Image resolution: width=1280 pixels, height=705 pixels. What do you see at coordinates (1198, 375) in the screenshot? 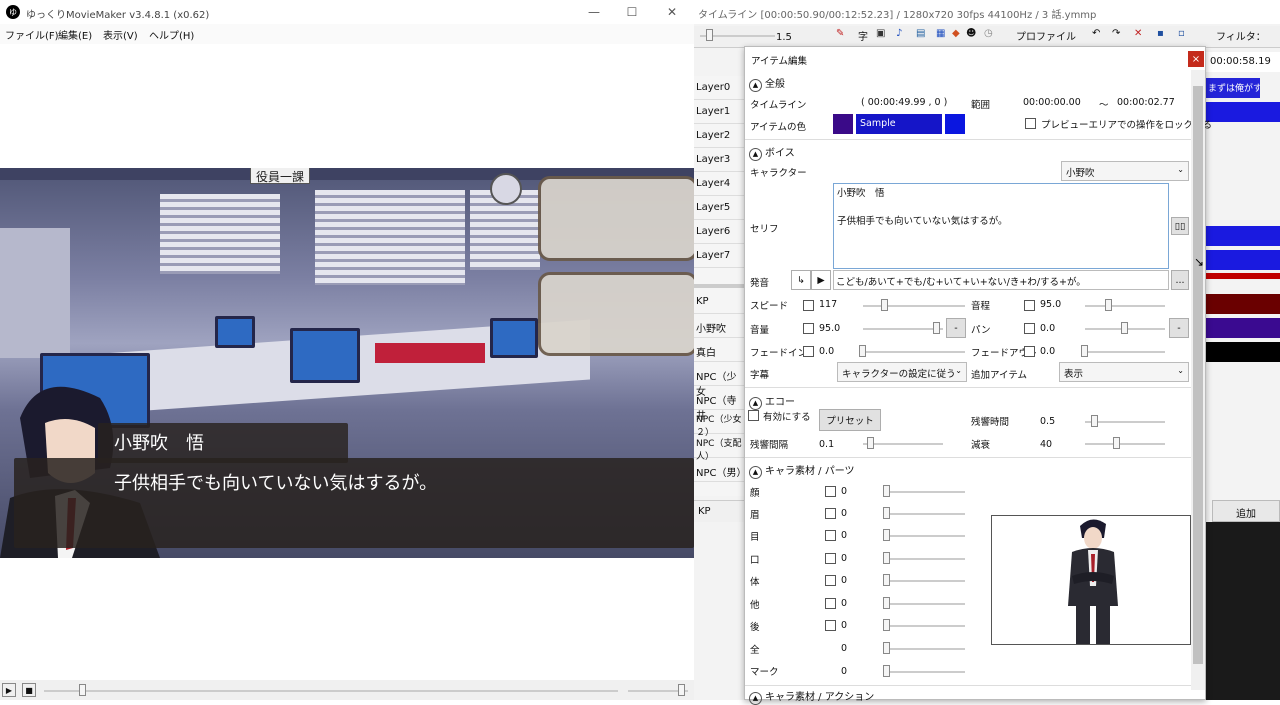
I see `scrollbar-thumb` at bounding box center [1198, 375].